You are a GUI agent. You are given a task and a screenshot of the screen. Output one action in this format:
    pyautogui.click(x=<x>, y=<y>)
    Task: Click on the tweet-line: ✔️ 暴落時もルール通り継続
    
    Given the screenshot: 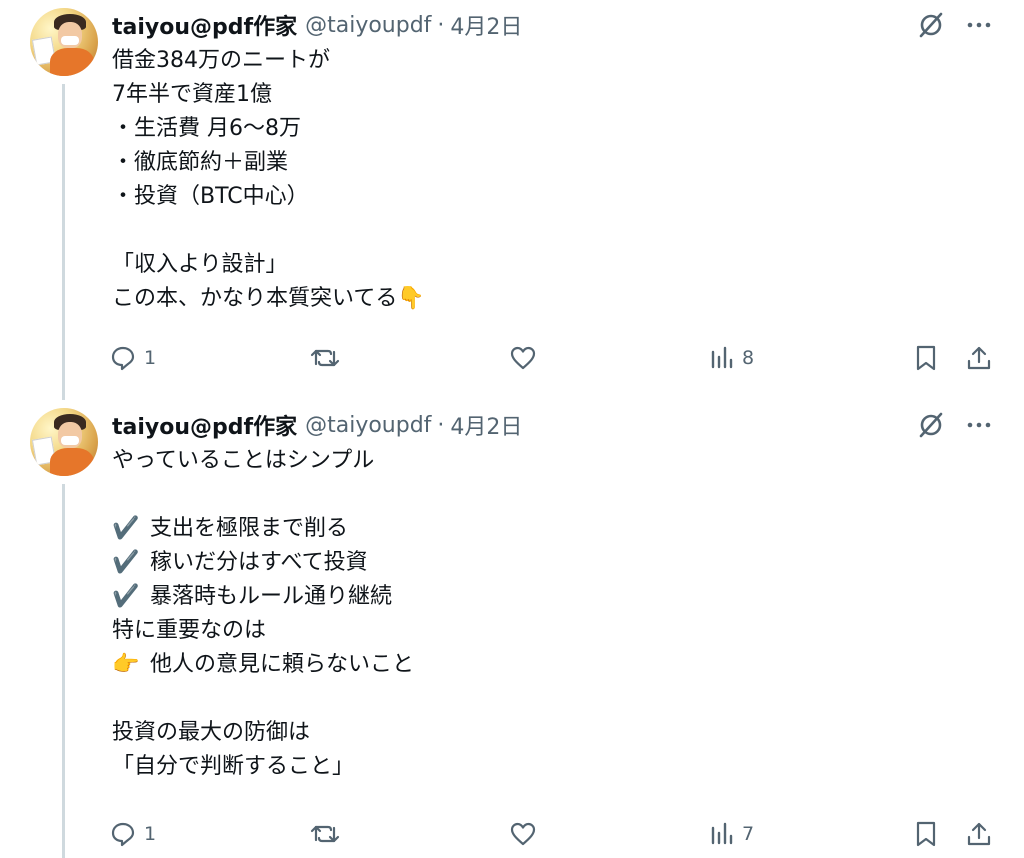 What is the action you would take?
    pyautogui.click(x=552, y=597)
    